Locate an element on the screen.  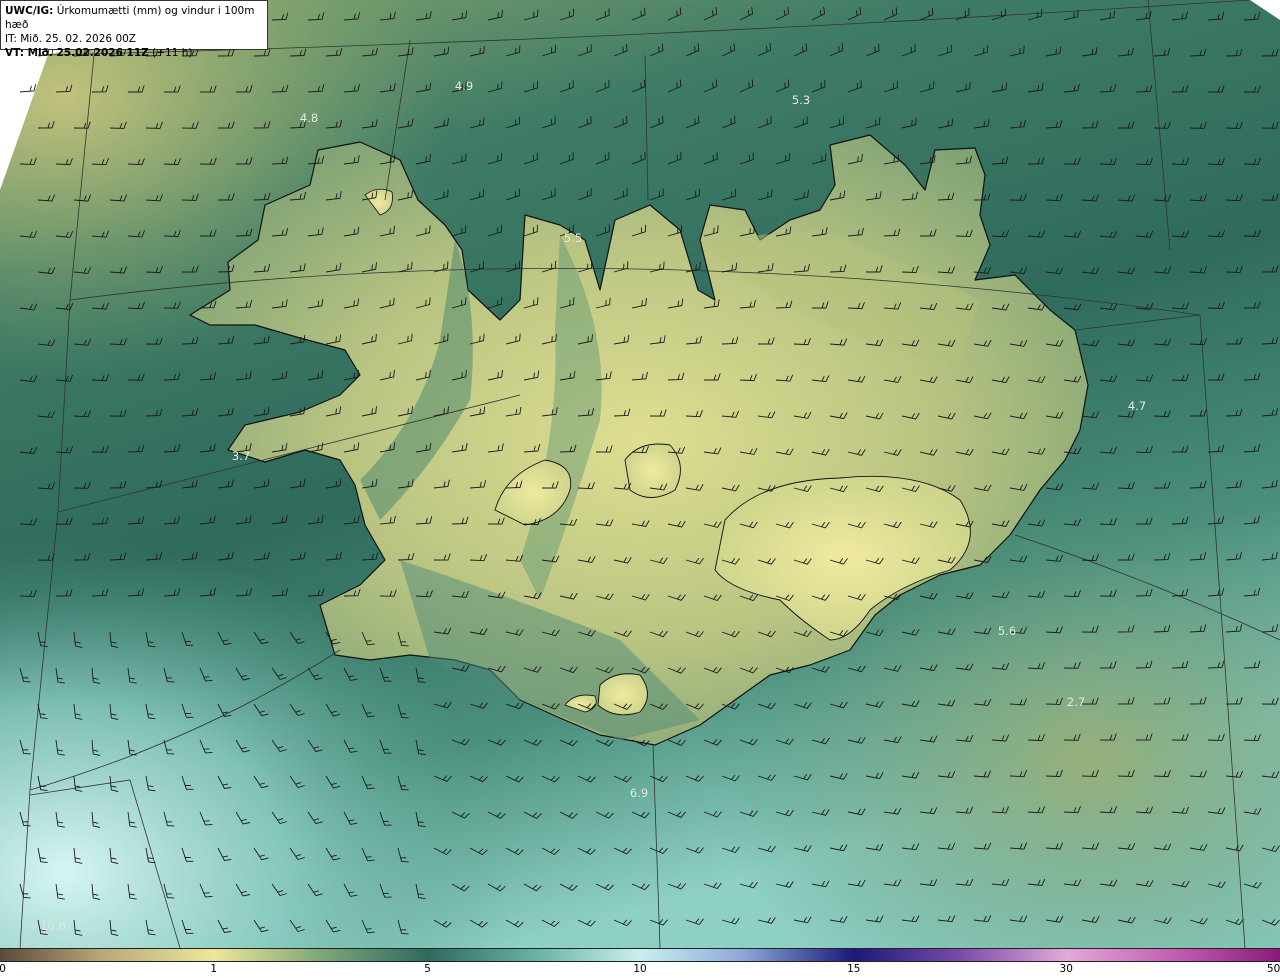
value-label: 3.7 is located at coordinates (241, 456).